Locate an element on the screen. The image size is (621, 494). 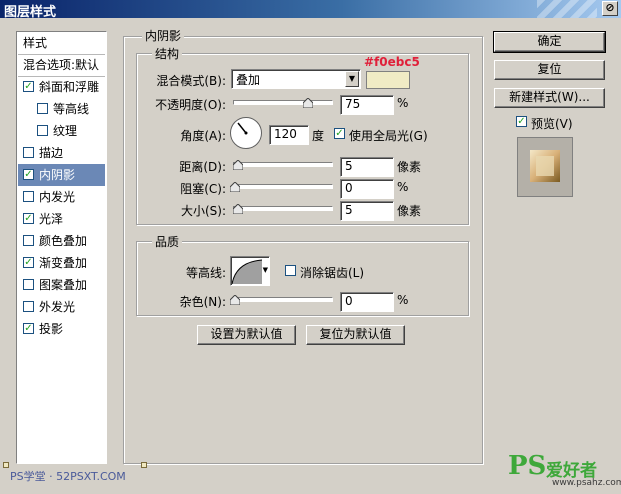
global-light-checkbox is located at coordinates (339, 133).